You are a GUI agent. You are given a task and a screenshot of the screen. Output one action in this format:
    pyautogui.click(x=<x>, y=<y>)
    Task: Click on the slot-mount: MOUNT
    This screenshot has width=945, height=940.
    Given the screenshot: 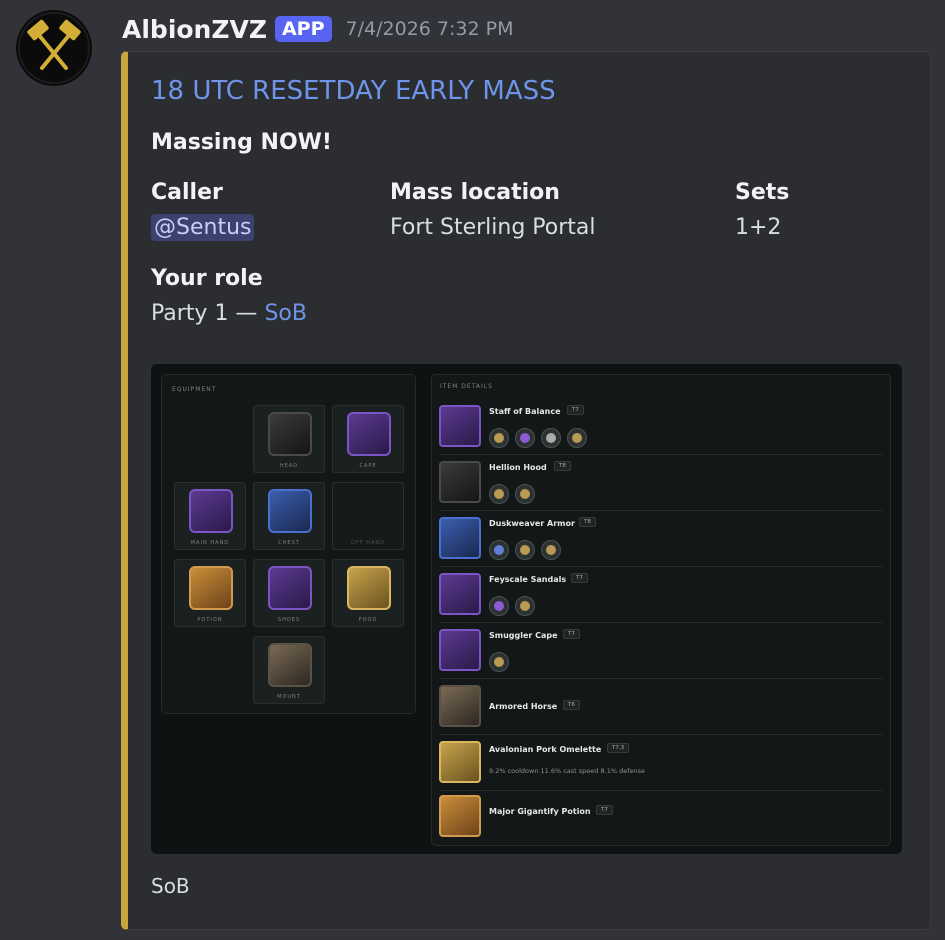 What is the action you would take?
    pyautogui.click(x=289, y=670)
    